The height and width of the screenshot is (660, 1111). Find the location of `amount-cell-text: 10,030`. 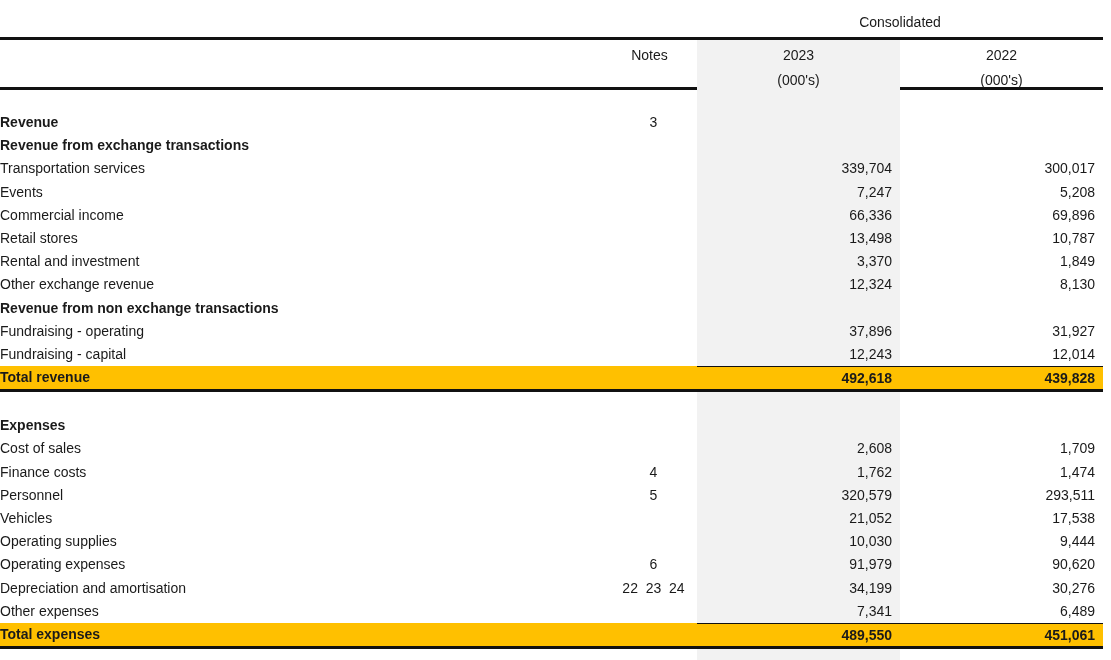

amount-cell-text: 10,030 is located at coordinates (870, 542).